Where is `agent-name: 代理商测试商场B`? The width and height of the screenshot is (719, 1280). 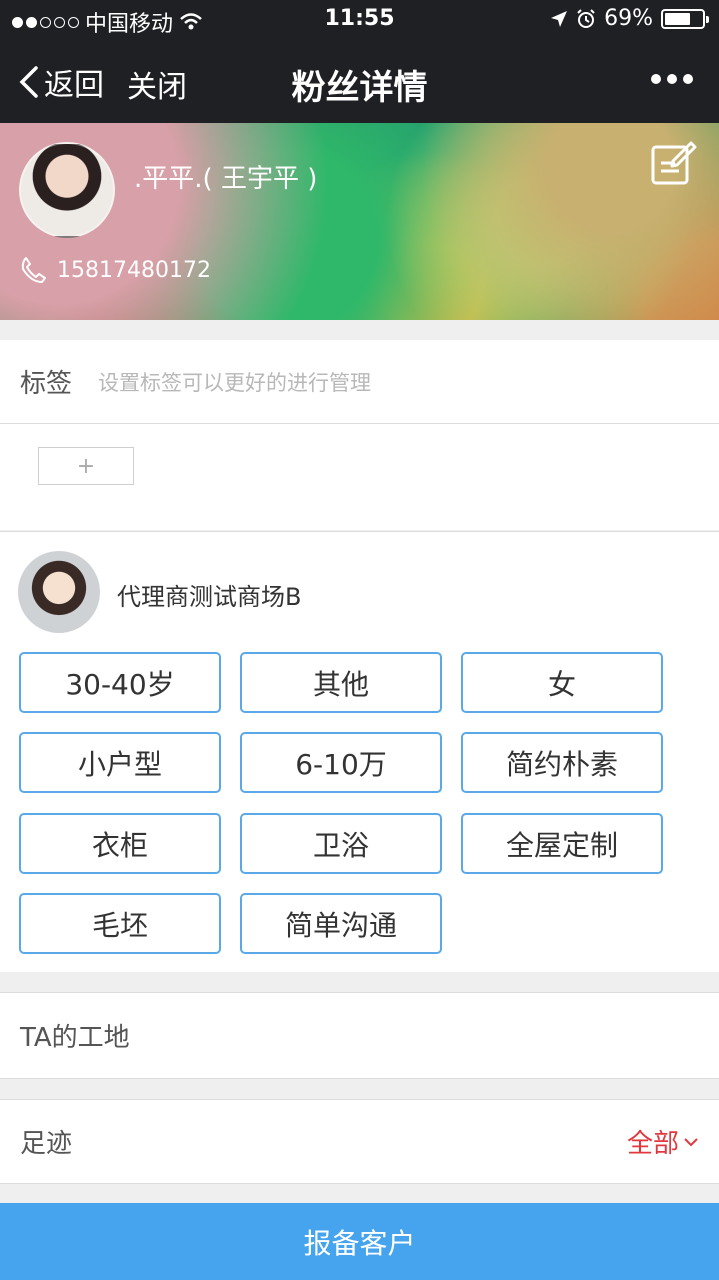
agent-name: 代理商测试商场B is located at coordinates (209, 597).